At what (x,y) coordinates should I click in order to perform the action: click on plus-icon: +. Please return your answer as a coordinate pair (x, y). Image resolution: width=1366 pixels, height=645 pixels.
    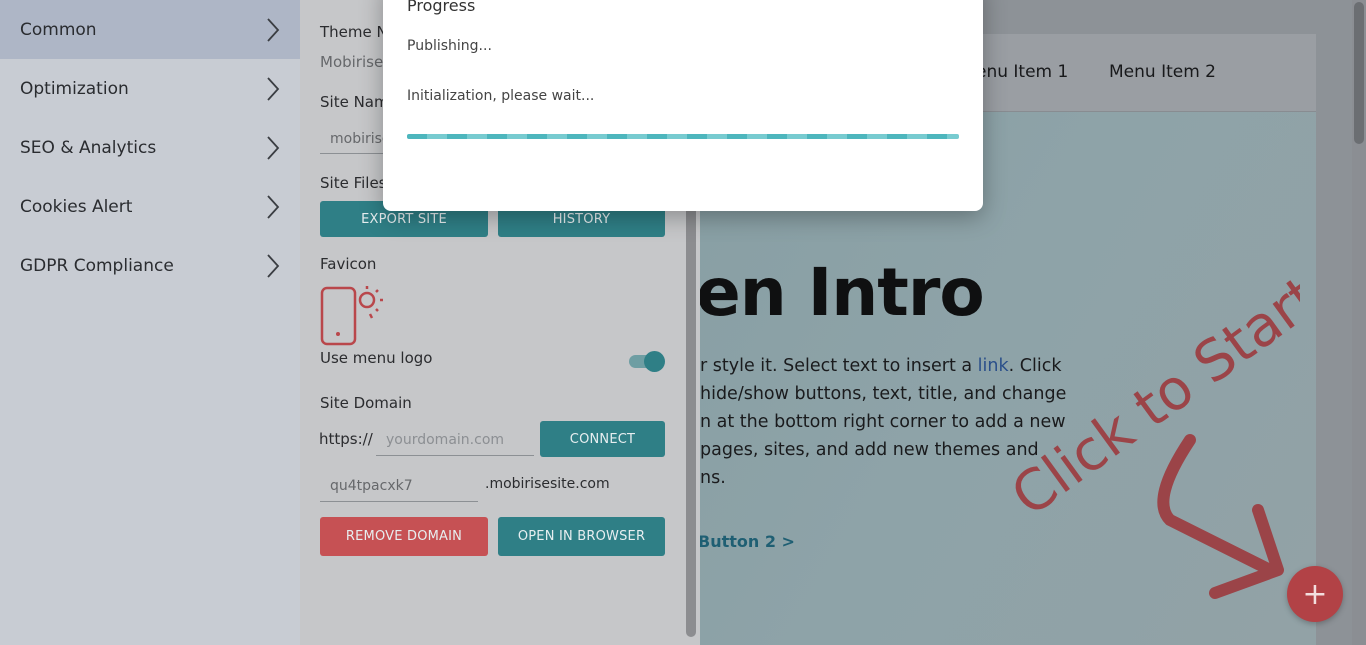
    Looking at the image, I should click on (1315, 594).